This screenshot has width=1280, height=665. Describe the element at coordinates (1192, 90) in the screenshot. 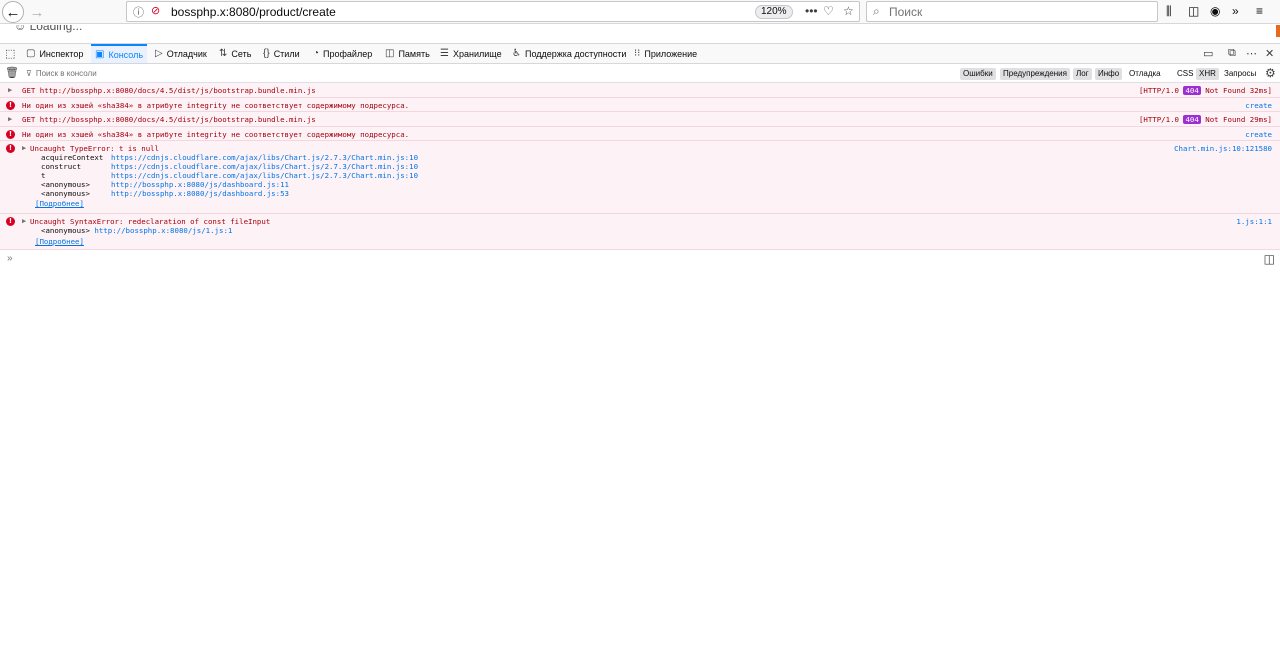

I see `status-code-badge: 404` at that location.